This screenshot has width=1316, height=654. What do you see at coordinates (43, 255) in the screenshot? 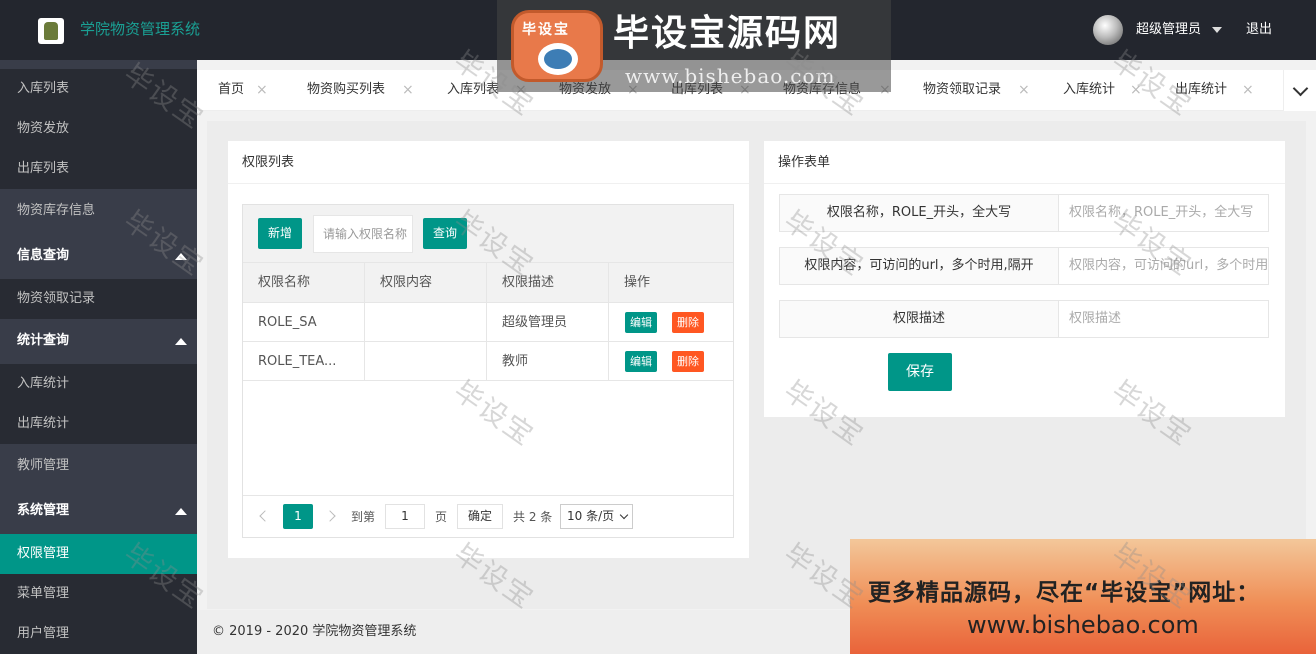
I see `sidebar-group-label: 信息查询` at bounding box center [43, 255].